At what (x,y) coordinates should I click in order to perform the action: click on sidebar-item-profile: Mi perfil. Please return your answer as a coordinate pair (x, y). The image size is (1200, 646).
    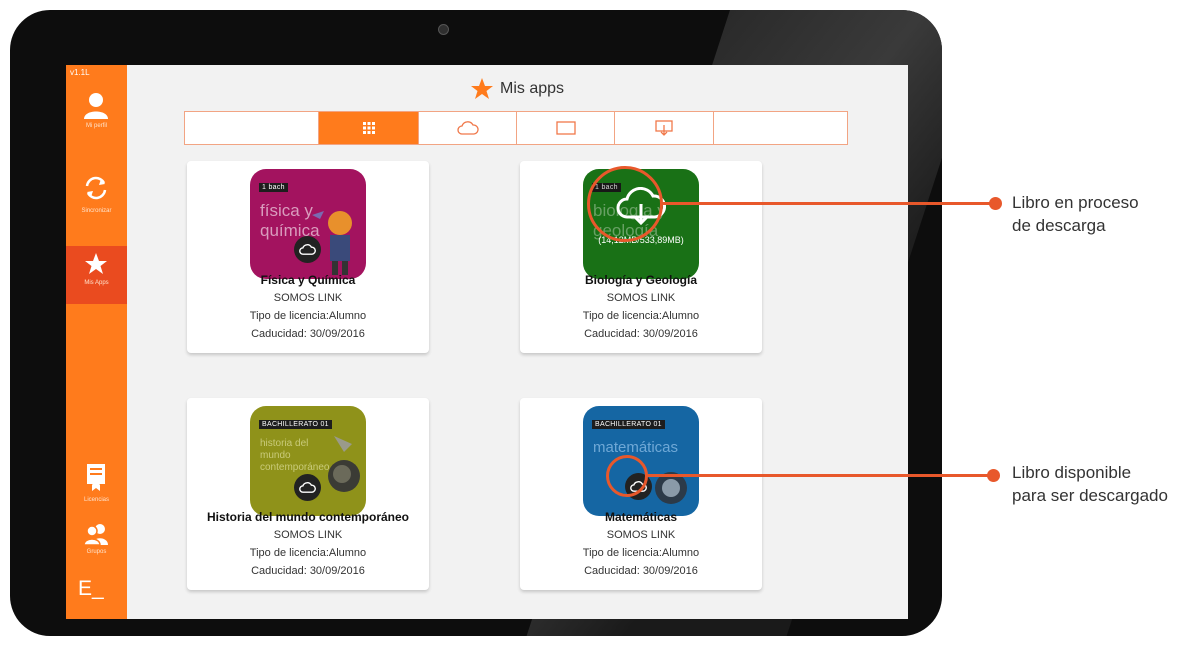
    Looking at the image, I should click on (96, 114).